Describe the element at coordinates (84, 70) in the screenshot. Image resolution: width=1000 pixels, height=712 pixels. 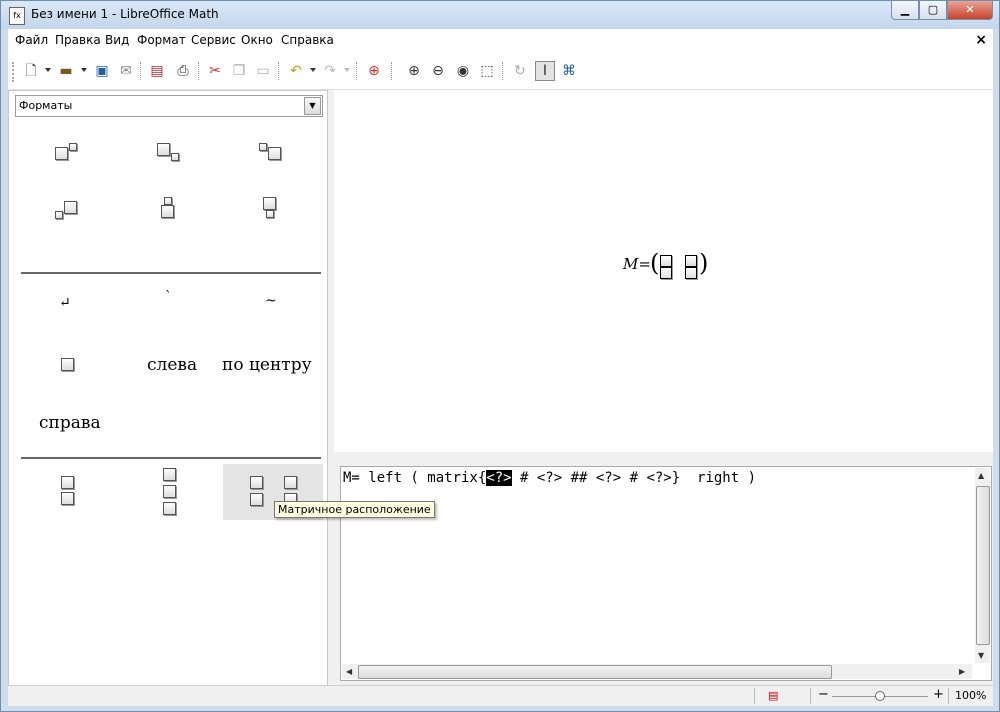
I see `open-dropdown-icon` at that location.